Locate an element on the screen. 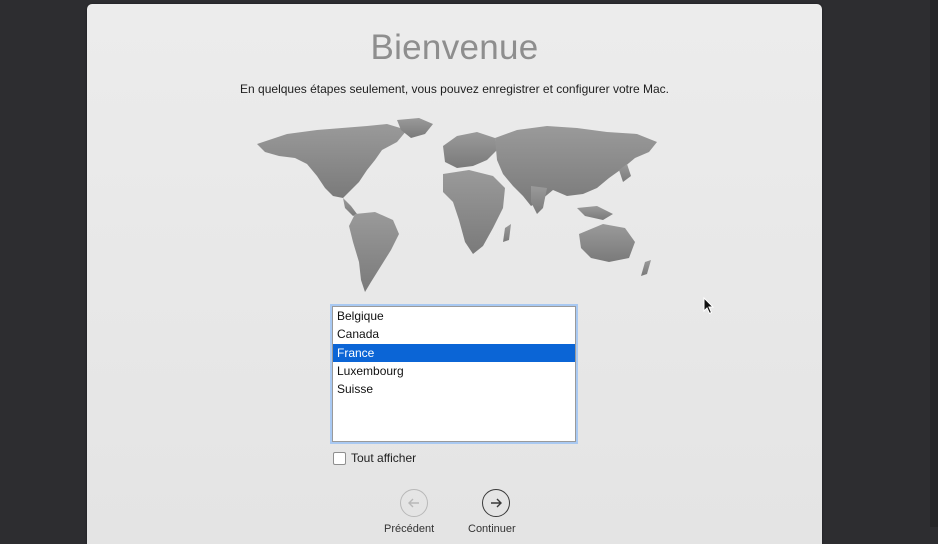  show-all-label: Tout afficher is located at coordinates (383, 458).